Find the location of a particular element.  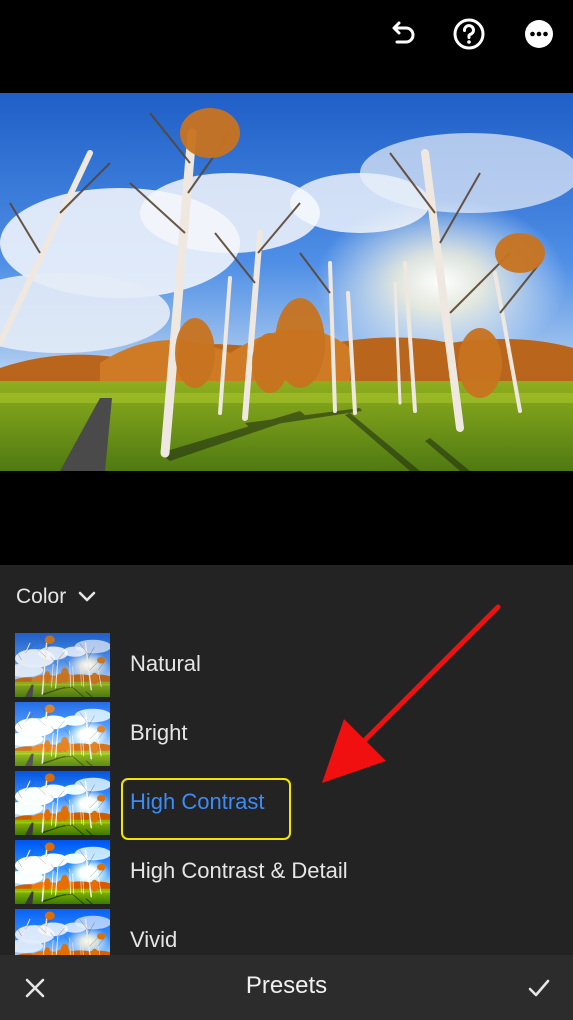

preset-item-natural: Natural is located at coordinates (286, 667).